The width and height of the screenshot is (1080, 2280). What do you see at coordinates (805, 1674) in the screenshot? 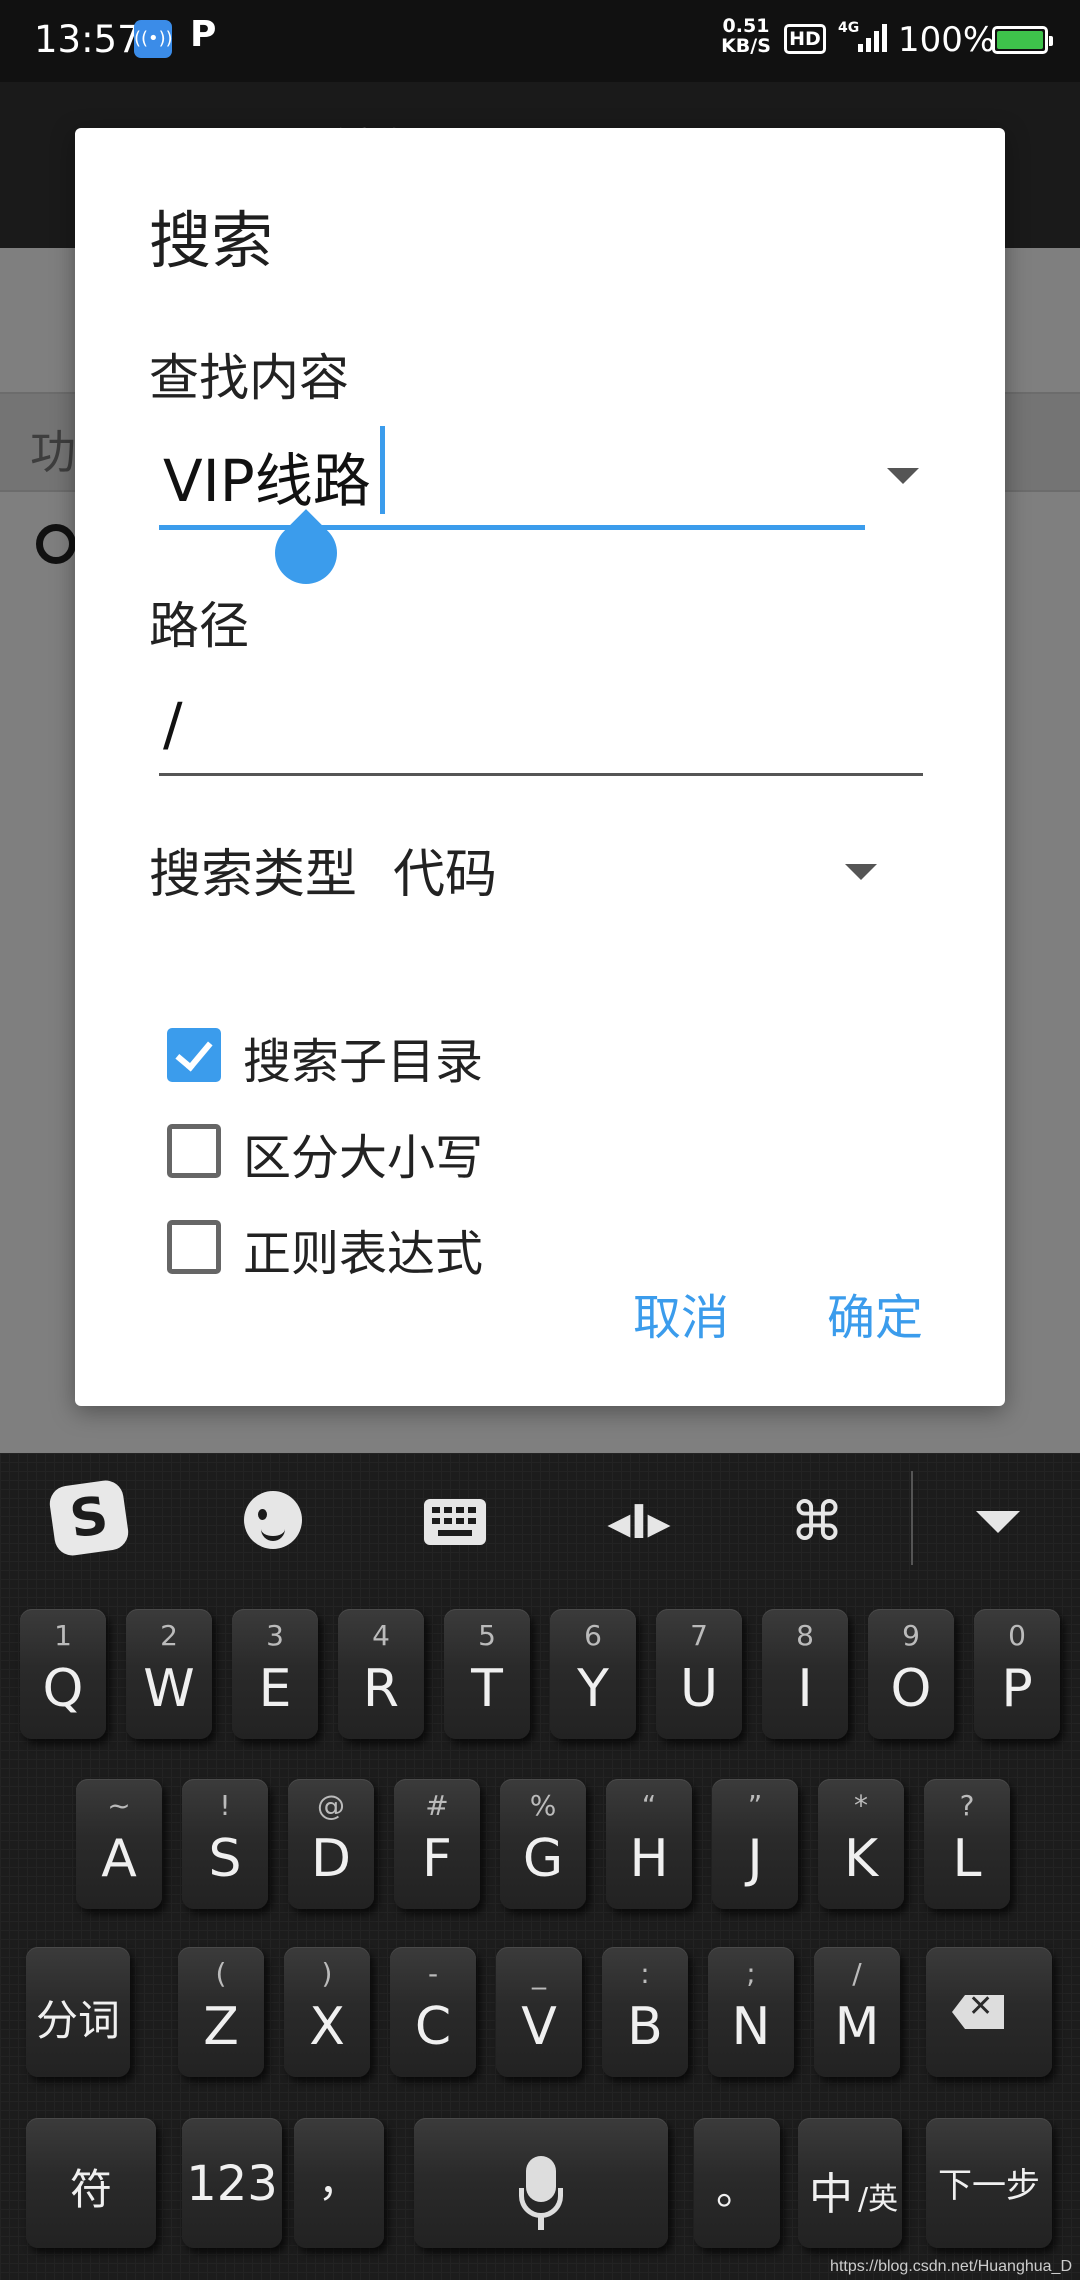
I see `key-i: 8I` at bounding box center [805, 1674].